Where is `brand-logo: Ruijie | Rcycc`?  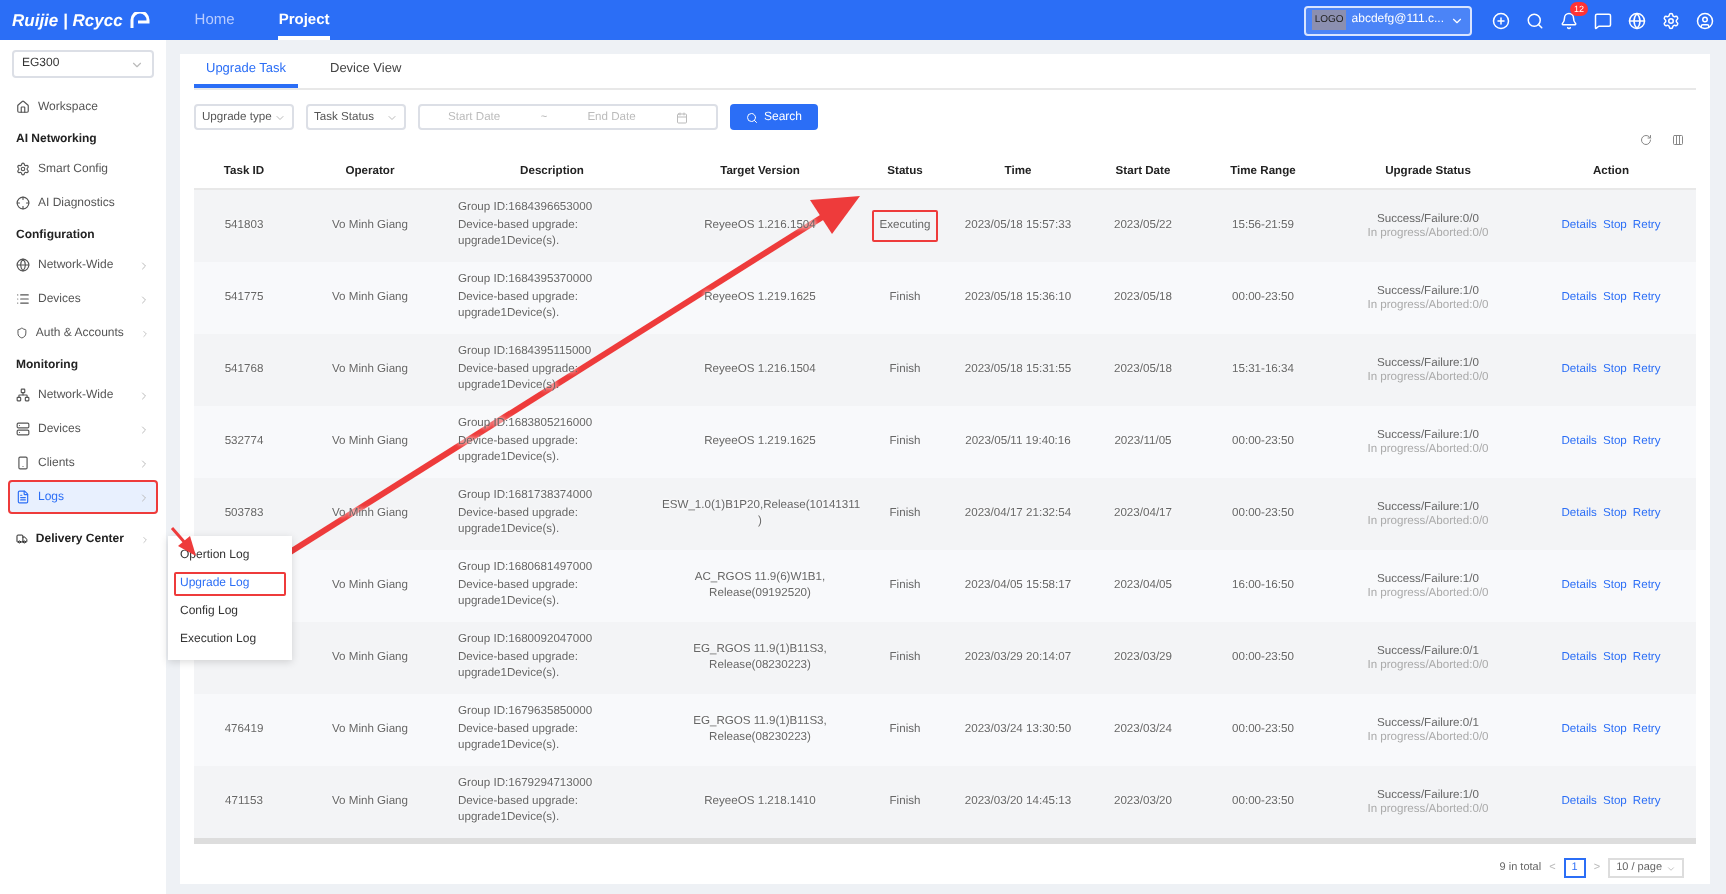 brand-logo: Ruijie | Rcycc is located at coordinates (67, 20).